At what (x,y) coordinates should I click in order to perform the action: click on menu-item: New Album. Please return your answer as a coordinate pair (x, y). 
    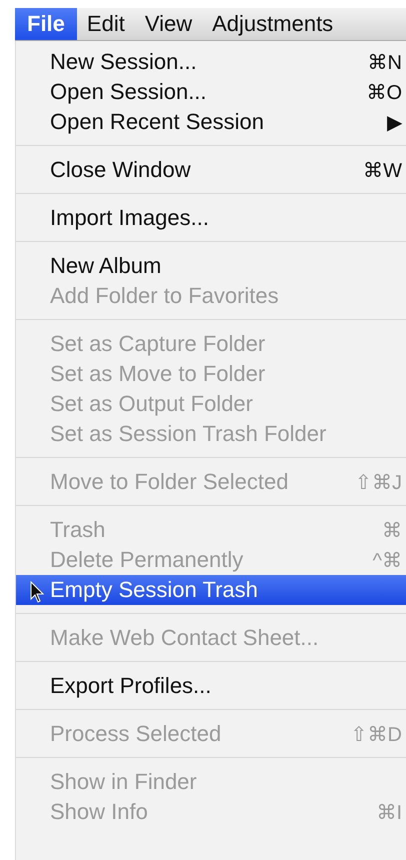
    Looking at the image, I should click on (211, 266).